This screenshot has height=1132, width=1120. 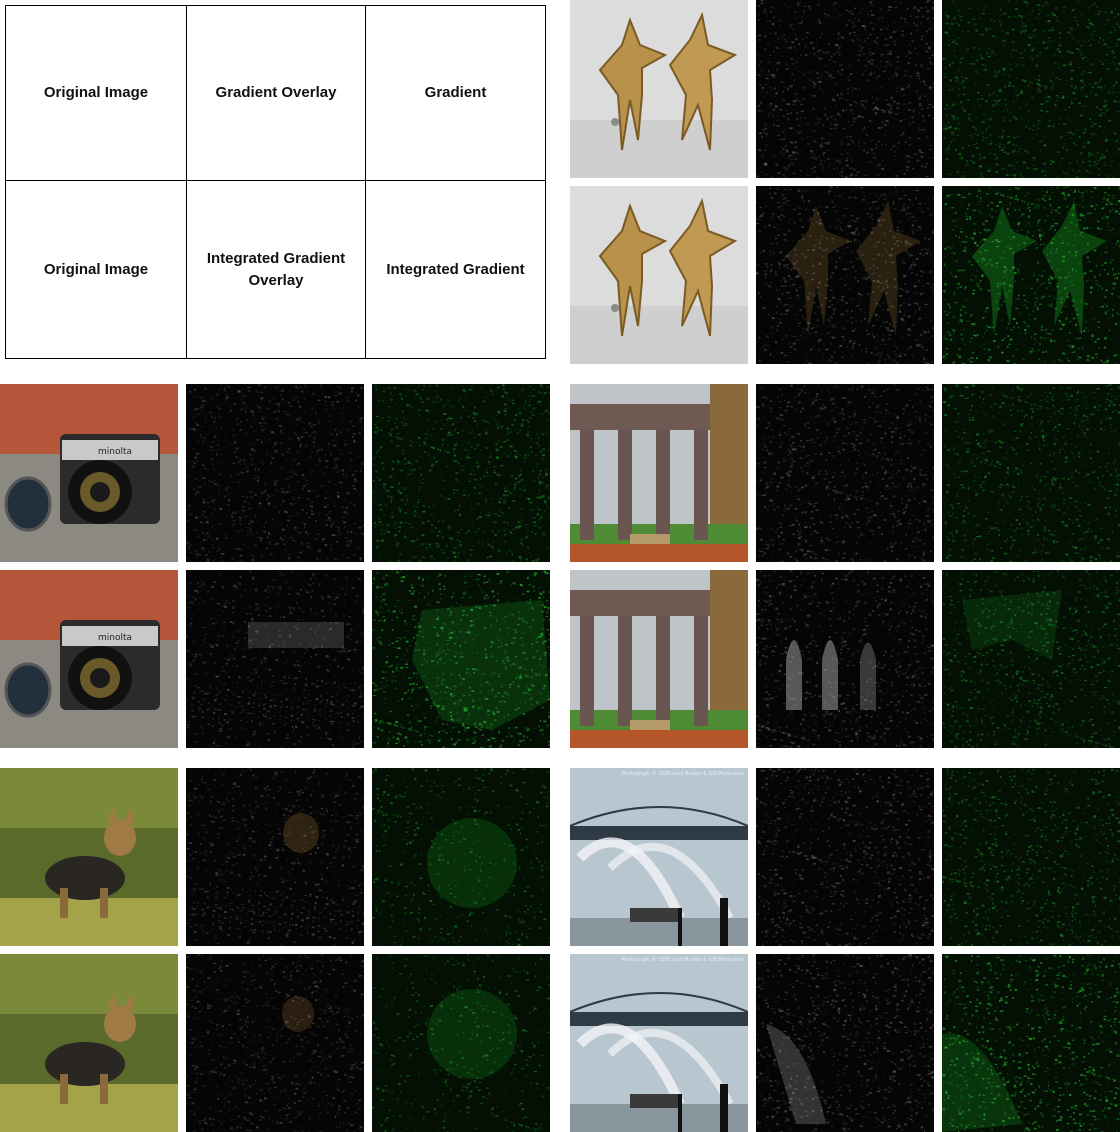 I want to click on fireboat-gradient-overlay, so click(x=845, y=857).